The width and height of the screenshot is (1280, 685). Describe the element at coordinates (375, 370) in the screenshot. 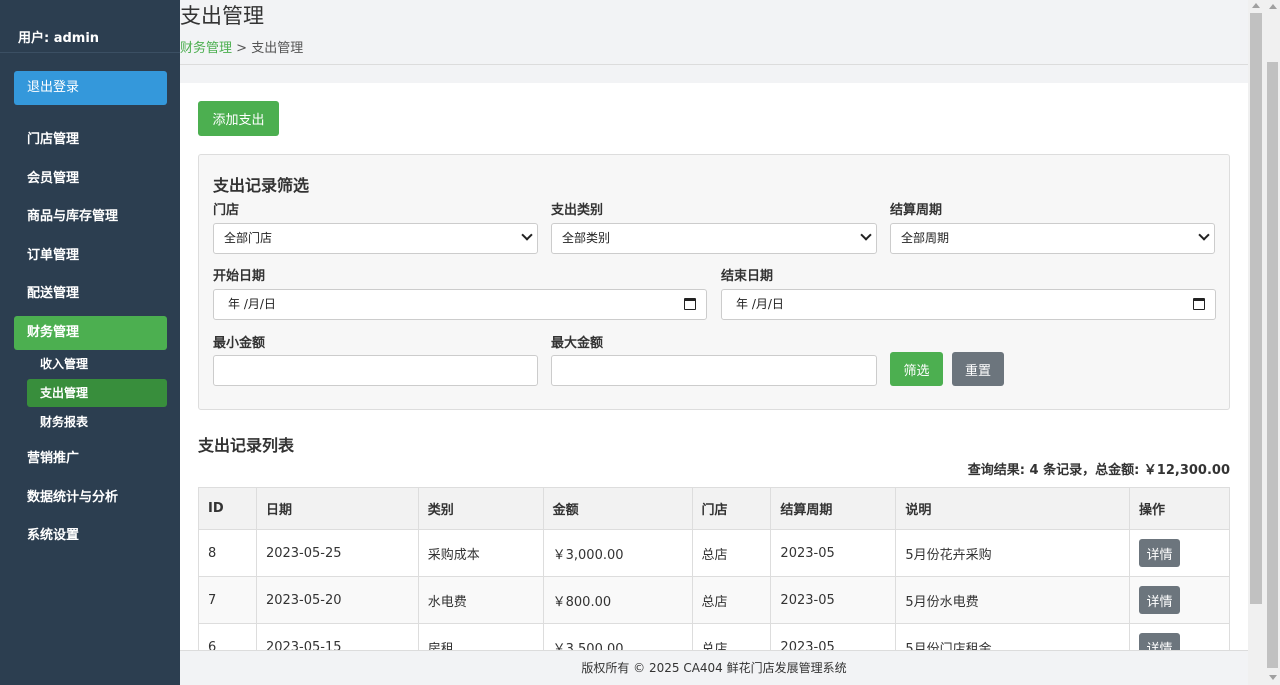

I see `min-amount-input` at that location.